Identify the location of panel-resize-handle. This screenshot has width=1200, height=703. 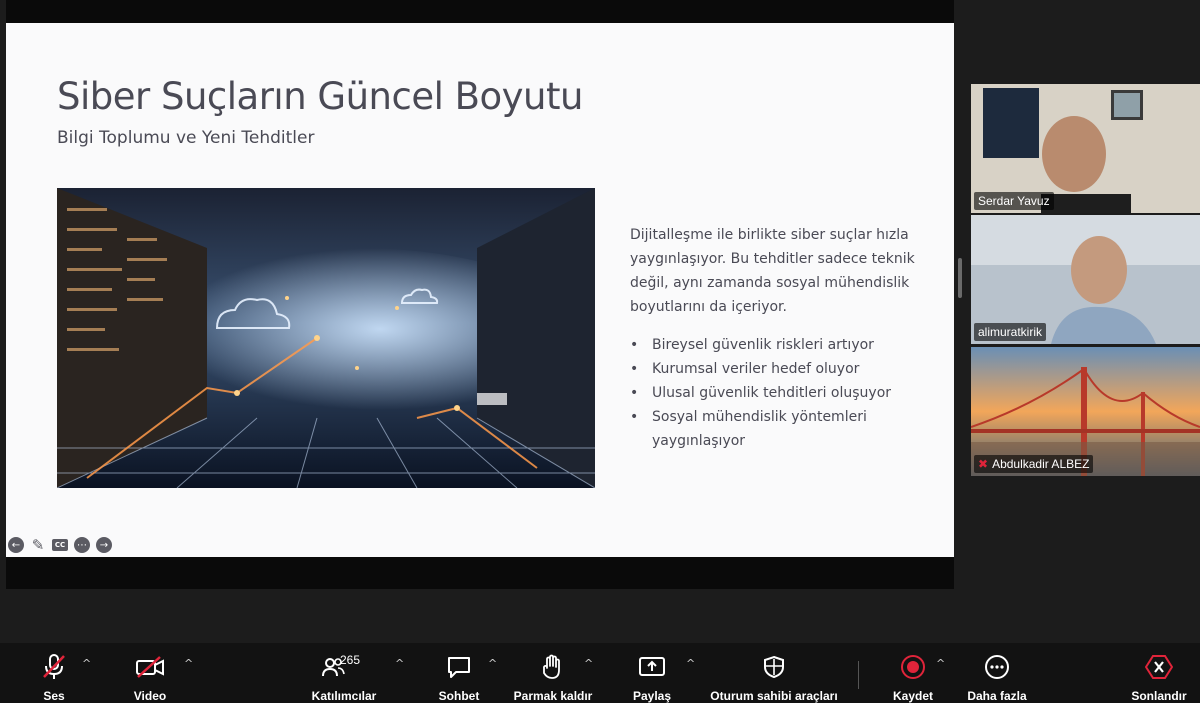
(960, 278).